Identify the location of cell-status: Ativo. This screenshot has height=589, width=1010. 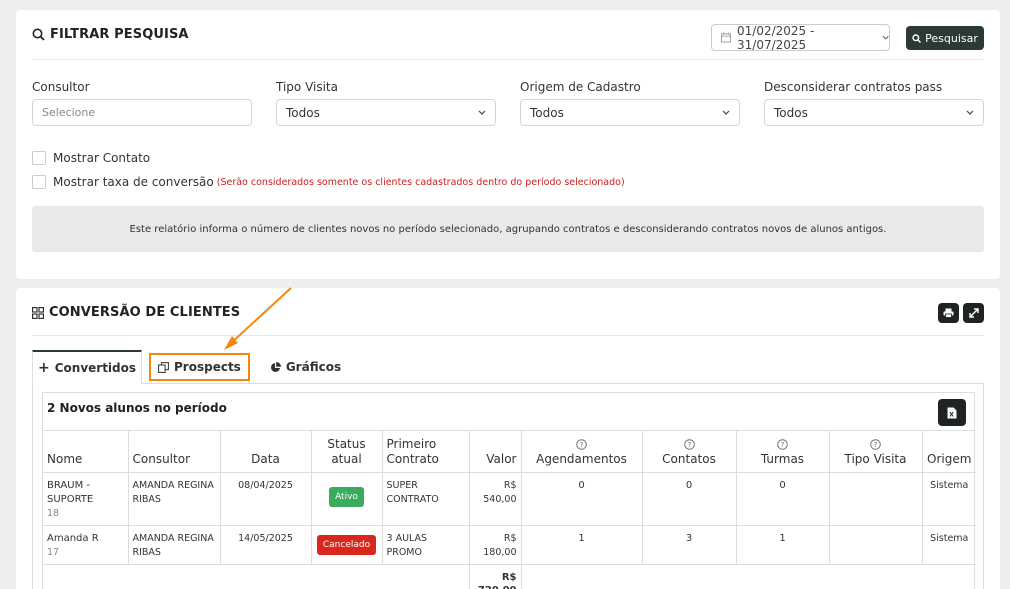
(347, 499).